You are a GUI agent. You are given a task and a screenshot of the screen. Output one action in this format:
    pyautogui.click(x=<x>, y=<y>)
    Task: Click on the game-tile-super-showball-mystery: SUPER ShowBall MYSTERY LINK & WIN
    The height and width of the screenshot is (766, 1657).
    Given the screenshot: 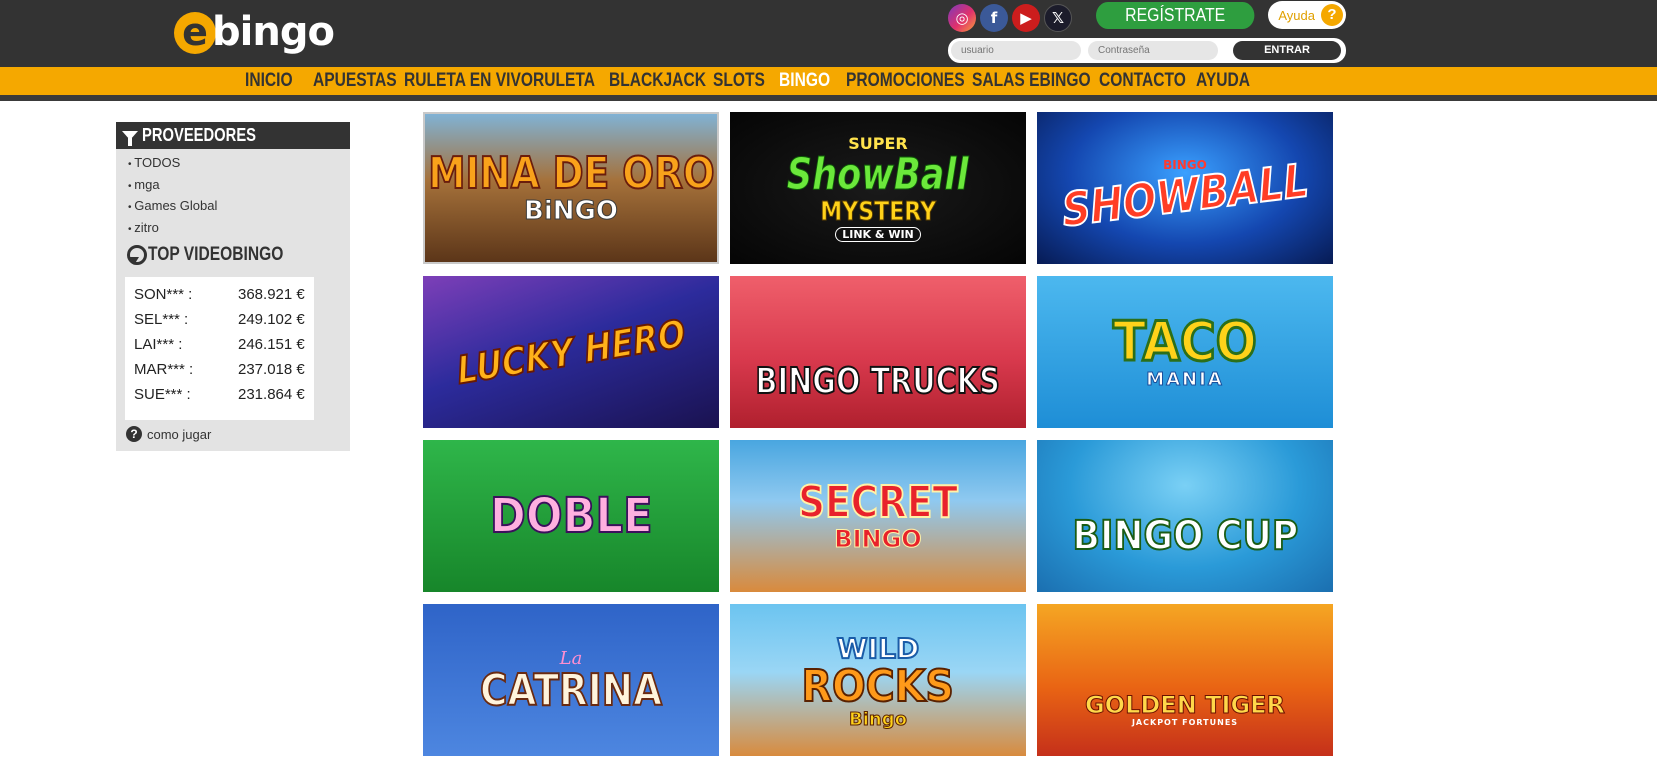 What is the action you would take?
    pyautogui.click(x=878, y=188)
    